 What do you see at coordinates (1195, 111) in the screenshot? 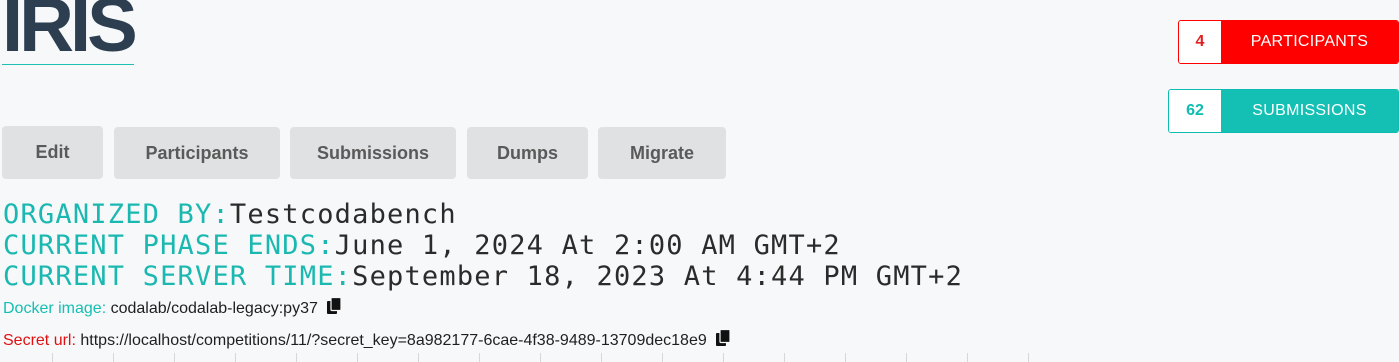
I see `submissions-count: 62` at bounding box center [1195, 111].